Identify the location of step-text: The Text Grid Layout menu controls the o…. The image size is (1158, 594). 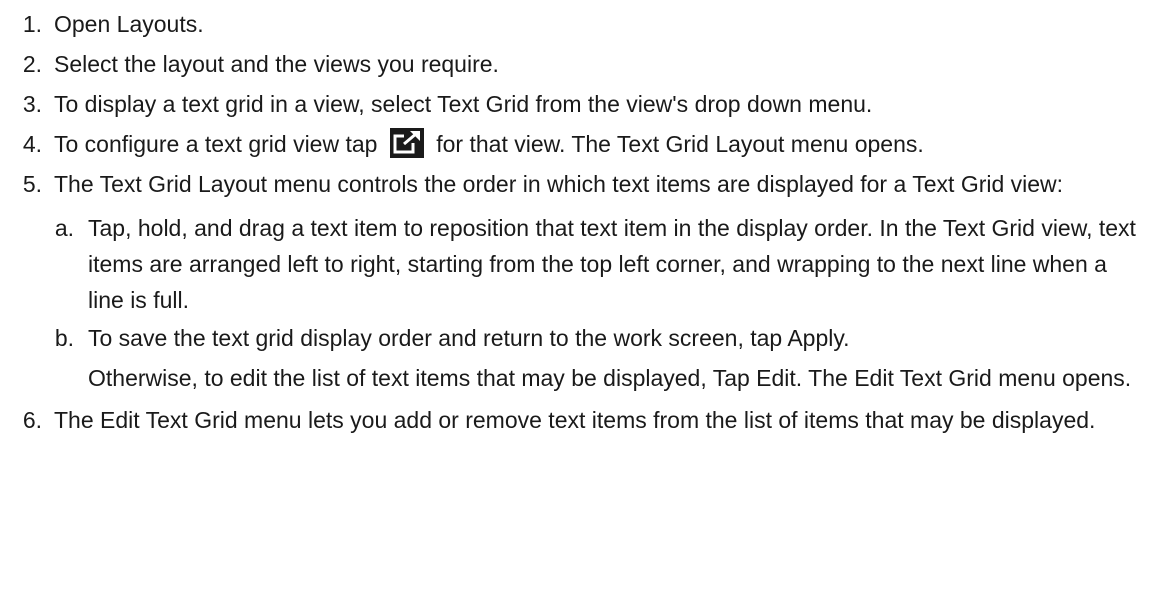
(559, 184).